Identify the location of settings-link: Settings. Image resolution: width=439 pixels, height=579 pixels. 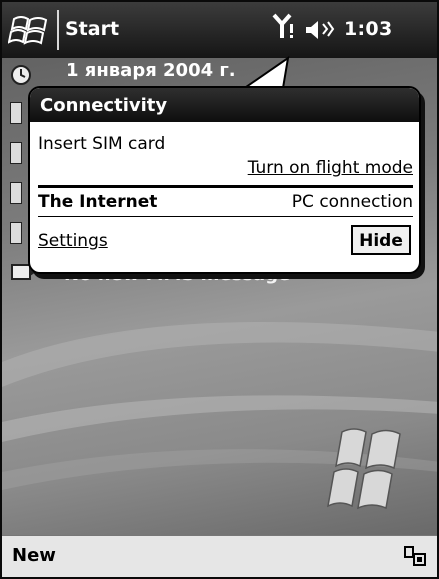
(73, 241).